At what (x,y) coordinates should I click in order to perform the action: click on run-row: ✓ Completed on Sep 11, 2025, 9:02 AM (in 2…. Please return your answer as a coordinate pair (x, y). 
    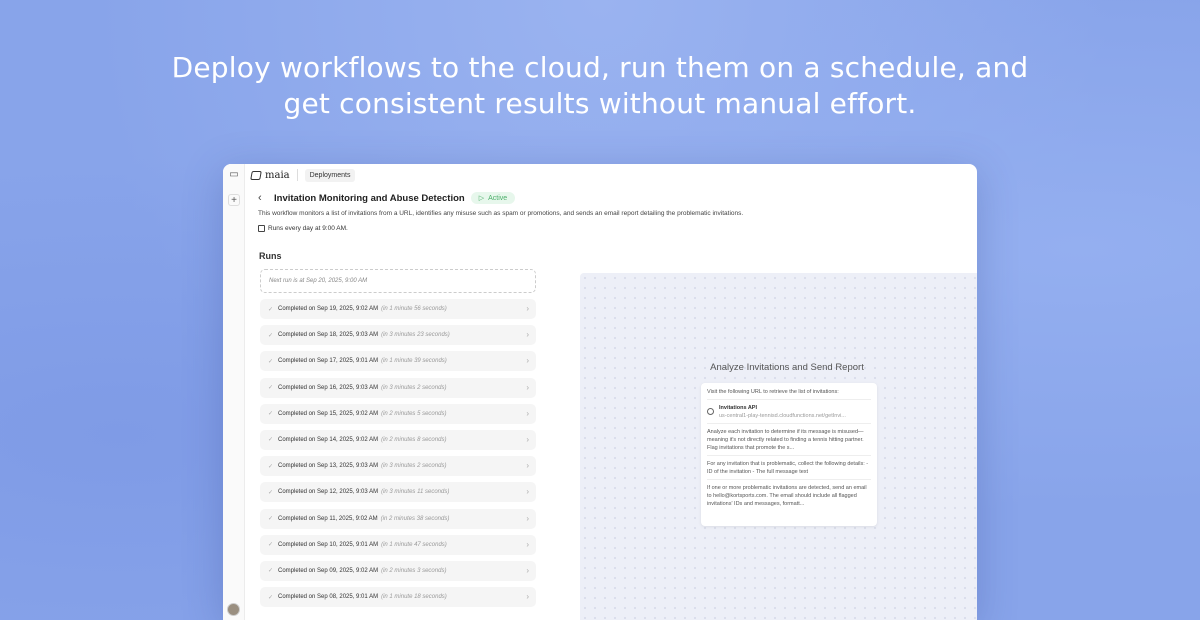
    Looking at the image, I should click on (398, 518).